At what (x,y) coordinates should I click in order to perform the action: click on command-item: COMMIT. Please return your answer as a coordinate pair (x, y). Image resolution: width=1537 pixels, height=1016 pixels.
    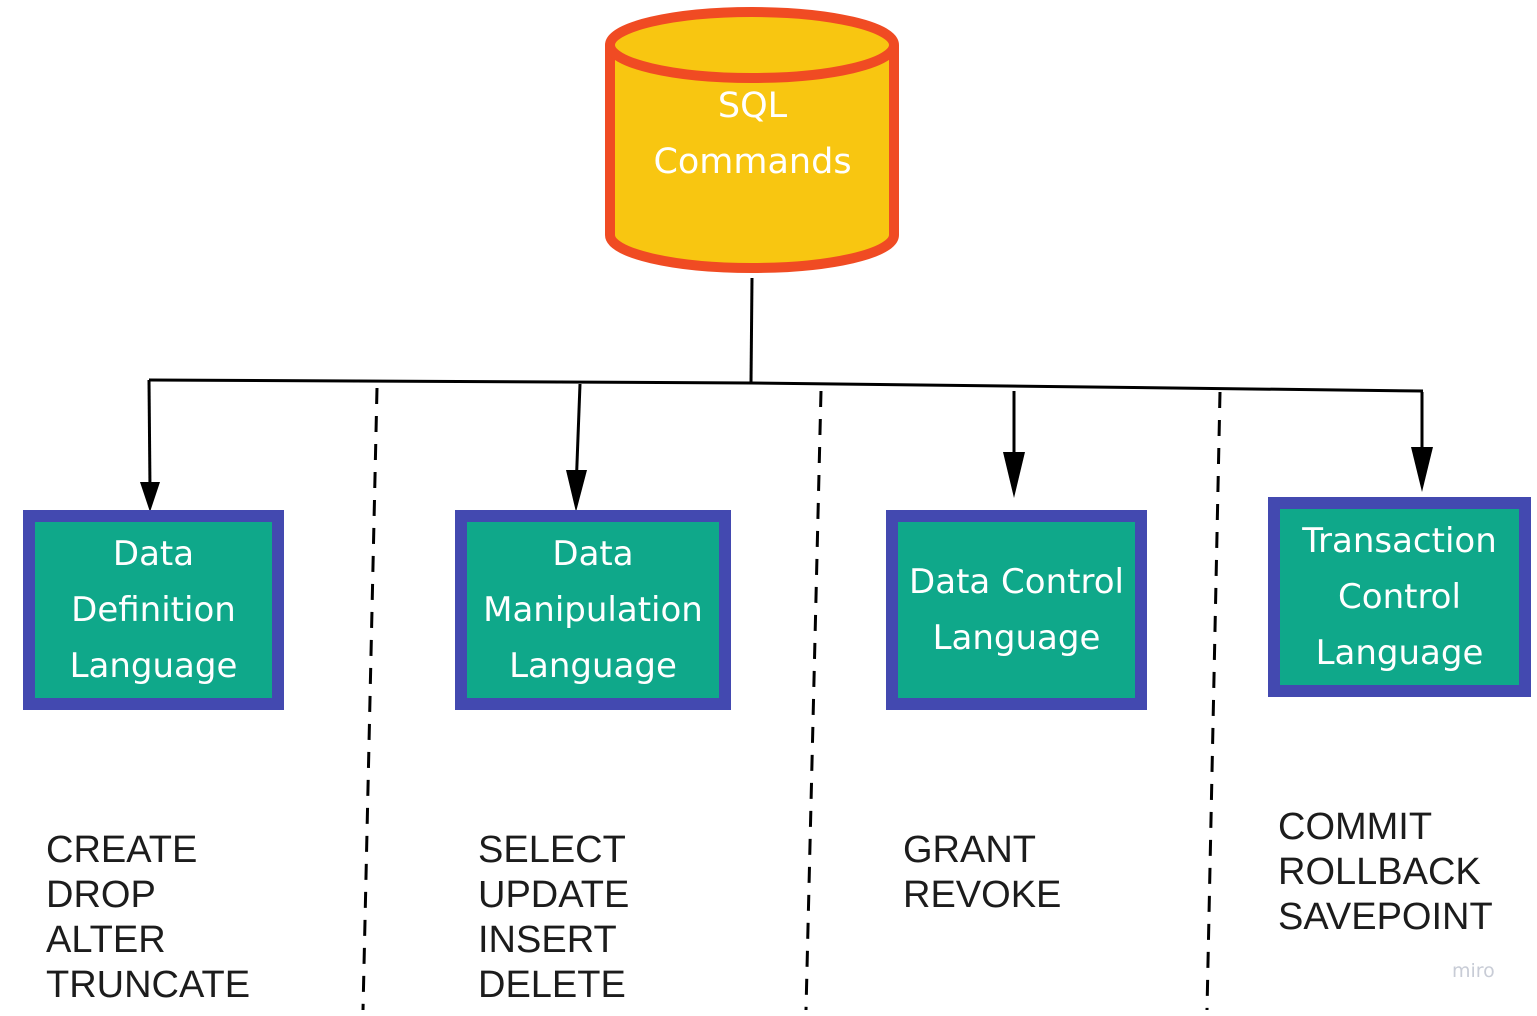
    Looking at the image, I should click on (1355, 827).